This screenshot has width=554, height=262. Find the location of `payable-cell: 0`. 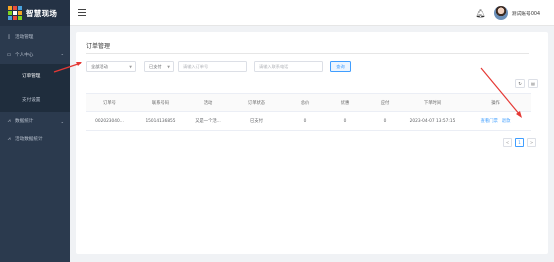

payable-cell: 0 is located at coordinates (385, 121).